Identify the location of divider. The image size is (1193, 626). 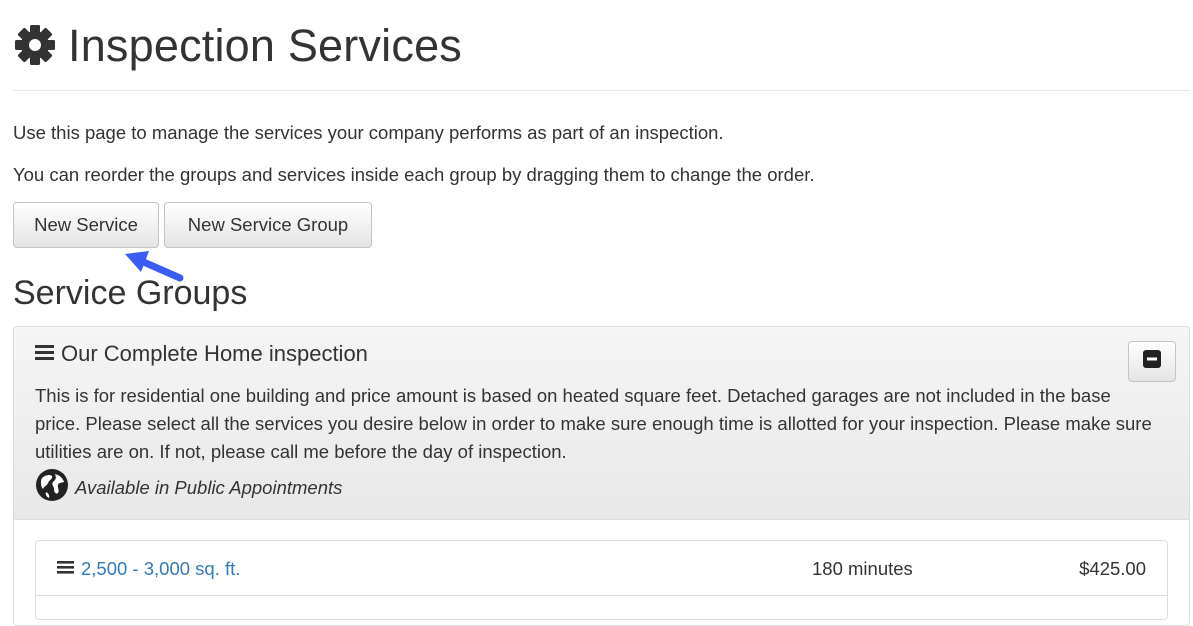
(601, 595).